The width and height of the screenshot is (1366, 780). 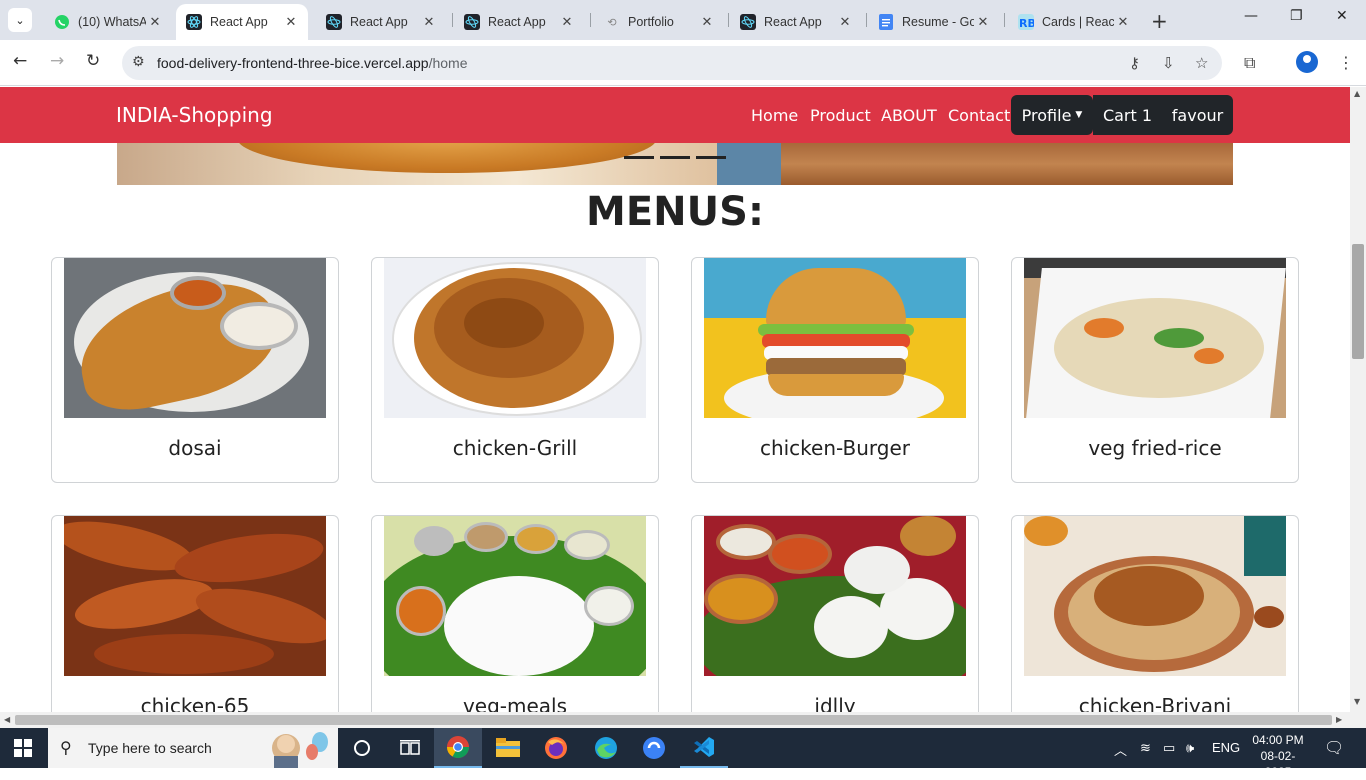 What do you see at coordinates (835, 338) in the screenshot?
I see `chicken-burger-image` at bounding box center [835, 338].